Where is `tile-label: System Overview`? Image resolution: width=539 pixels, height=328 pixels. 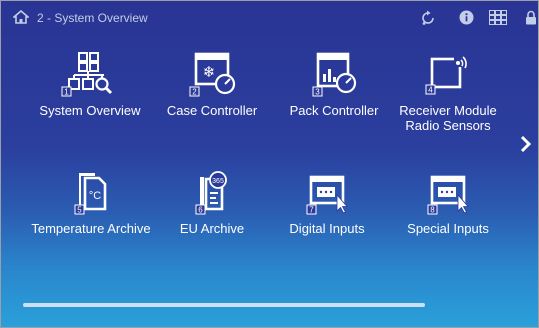
tile-label: System Overview is located at coordinates (90, 110).